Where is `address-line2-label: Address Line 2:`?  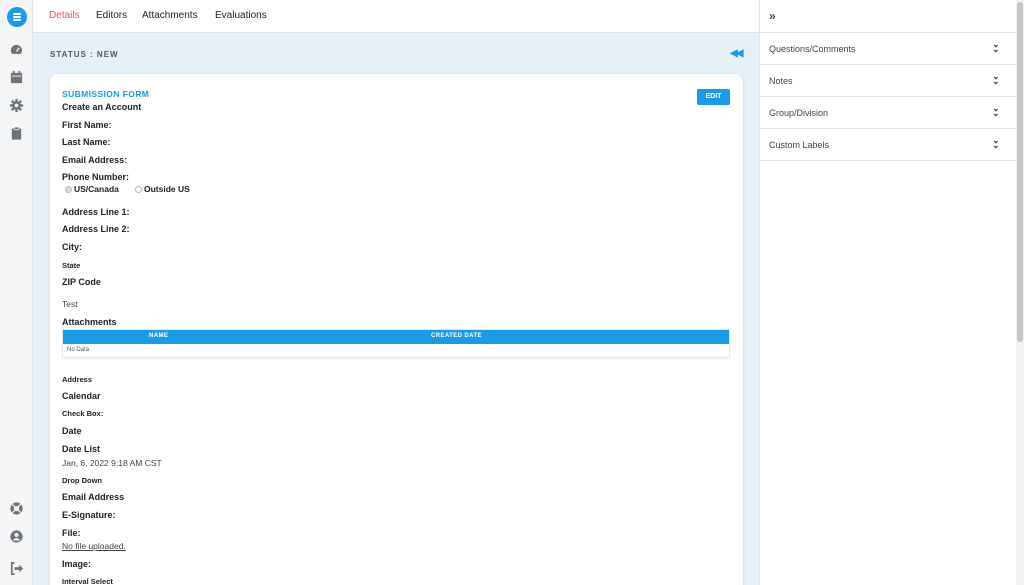 address-line2-label: Address Line 2: is located at coordinates (96, 229).